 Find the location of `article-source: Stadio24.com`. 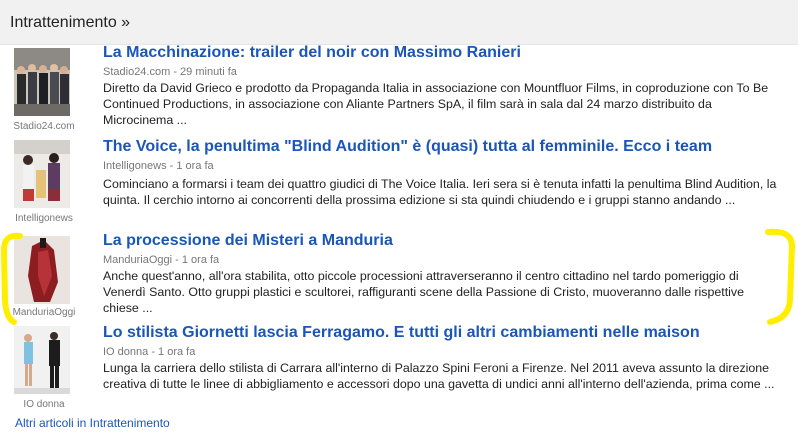

article-source: Stadio24.com is located at coordinates (137, 72).